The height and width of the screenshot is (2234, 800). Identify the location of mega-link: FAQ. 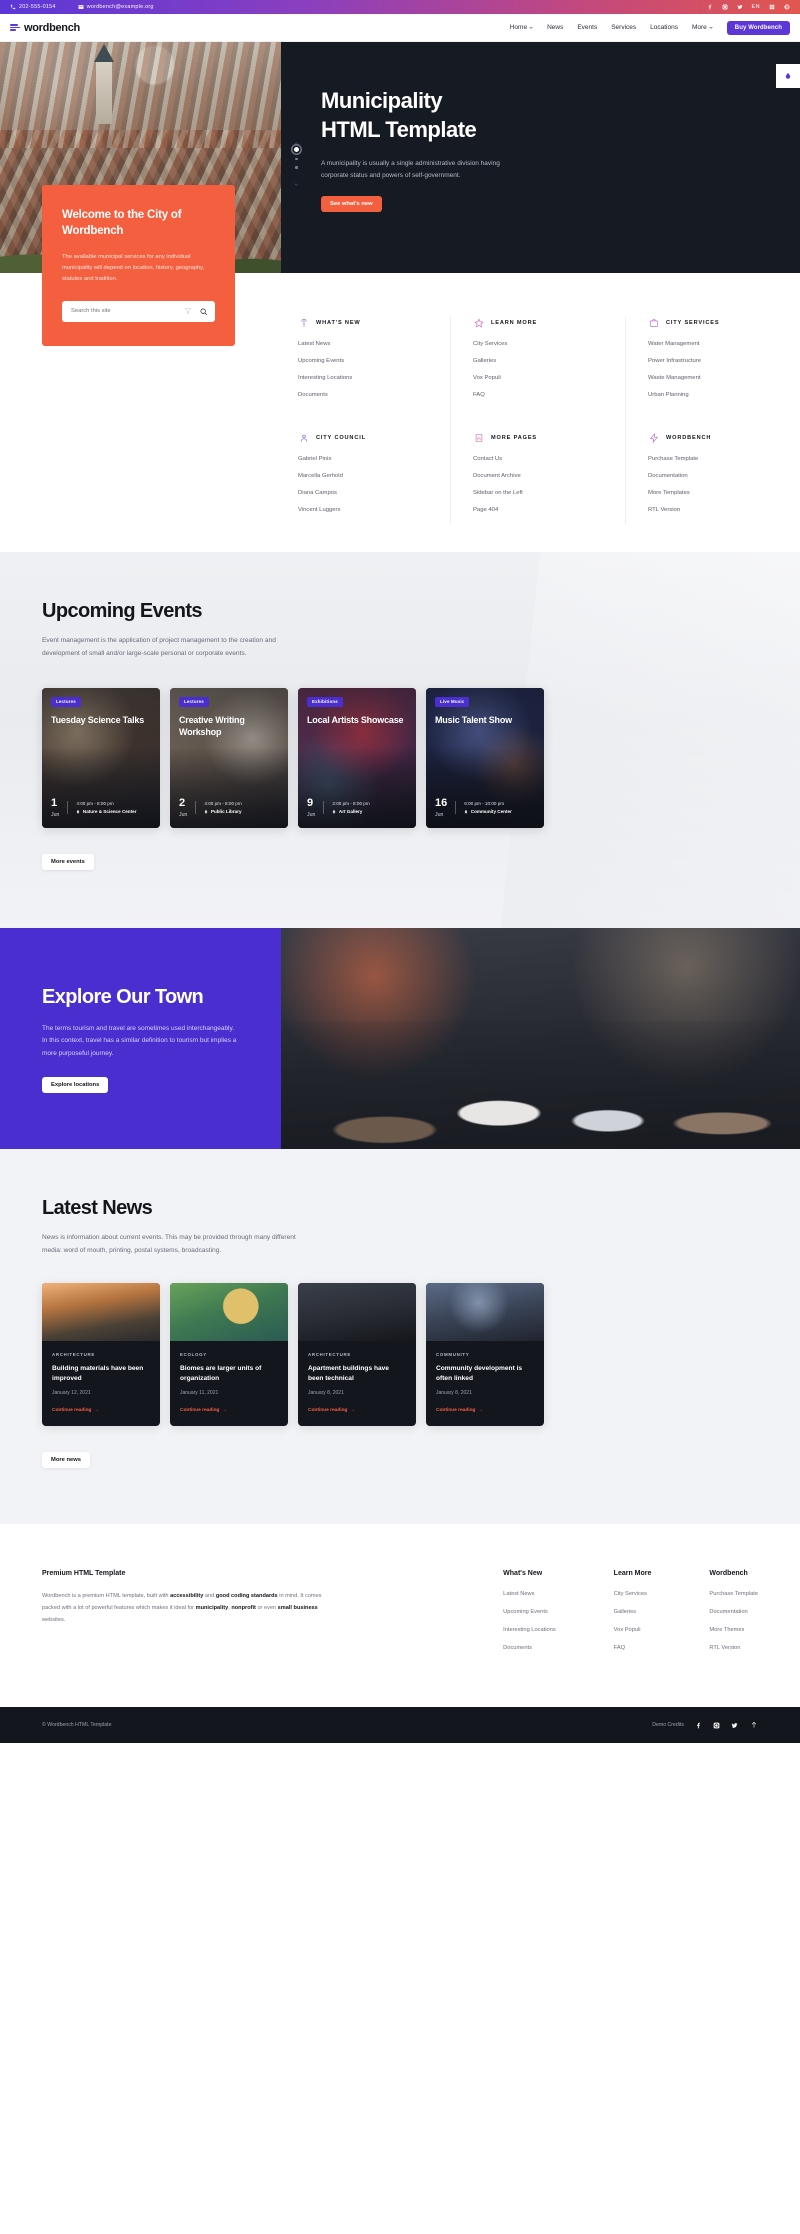
(538, 395).